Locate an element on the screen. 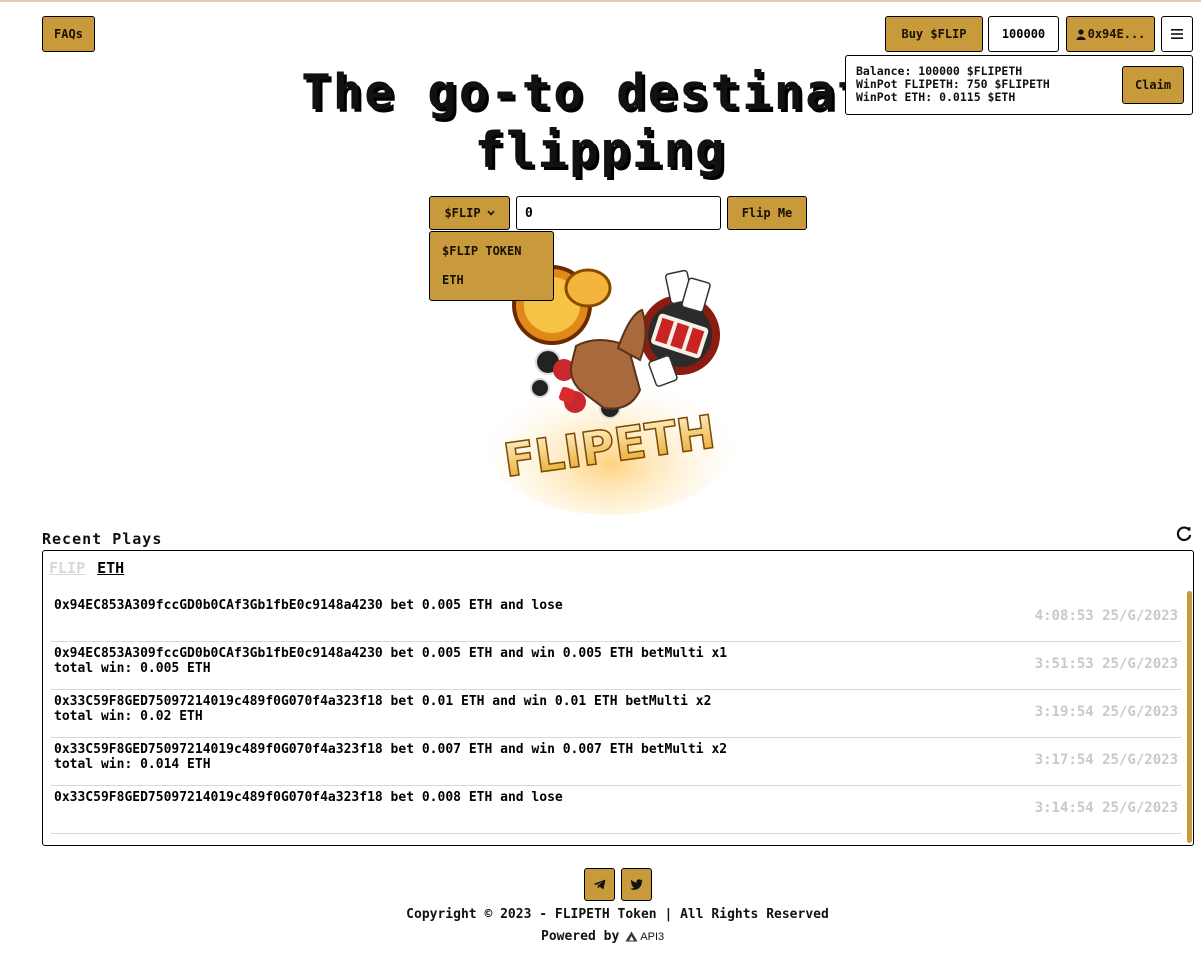  api3-label: API3 is located at coordinates (652, 936).